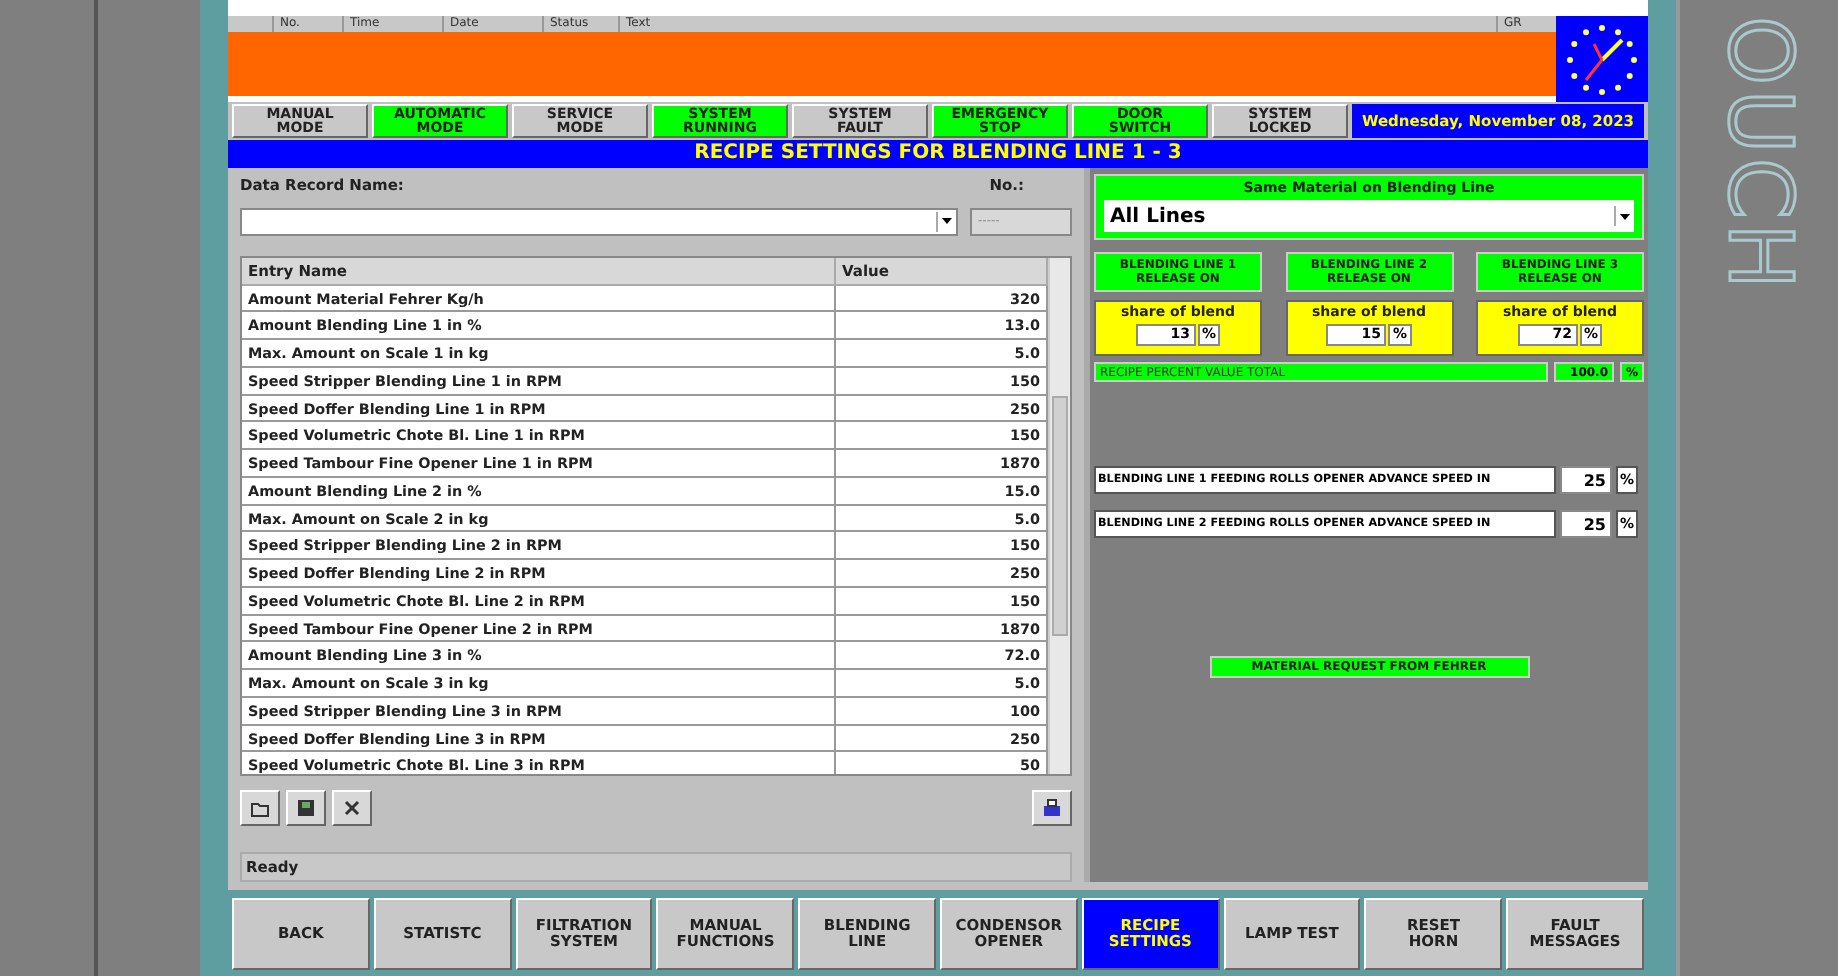 The width and height of the screenshot is (1838, 976). What do you see at coordinates (1602, 59) in the screenshot?
I see `clock-logo` at bounding box center [1602, 59].